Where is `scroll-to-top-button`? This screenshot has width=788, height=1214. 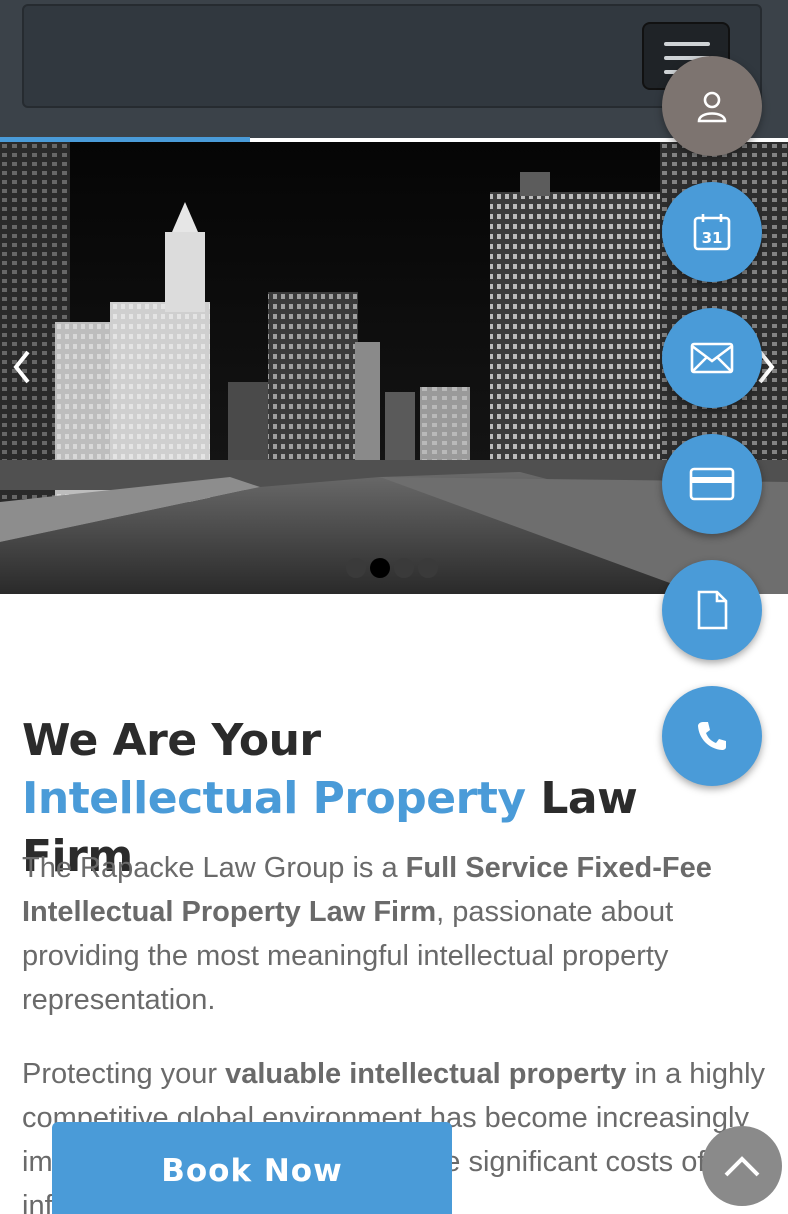
scroll-to-top-button is located at coordinates (742, 1166).